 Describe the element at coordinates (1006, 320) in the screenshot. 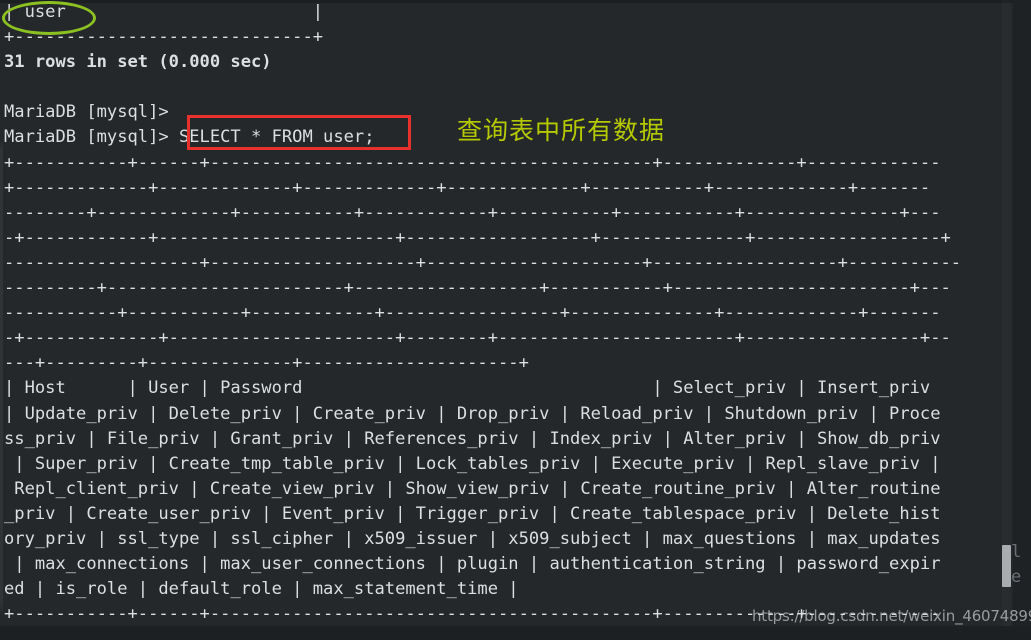

I see `scrollbar-track` at that location.